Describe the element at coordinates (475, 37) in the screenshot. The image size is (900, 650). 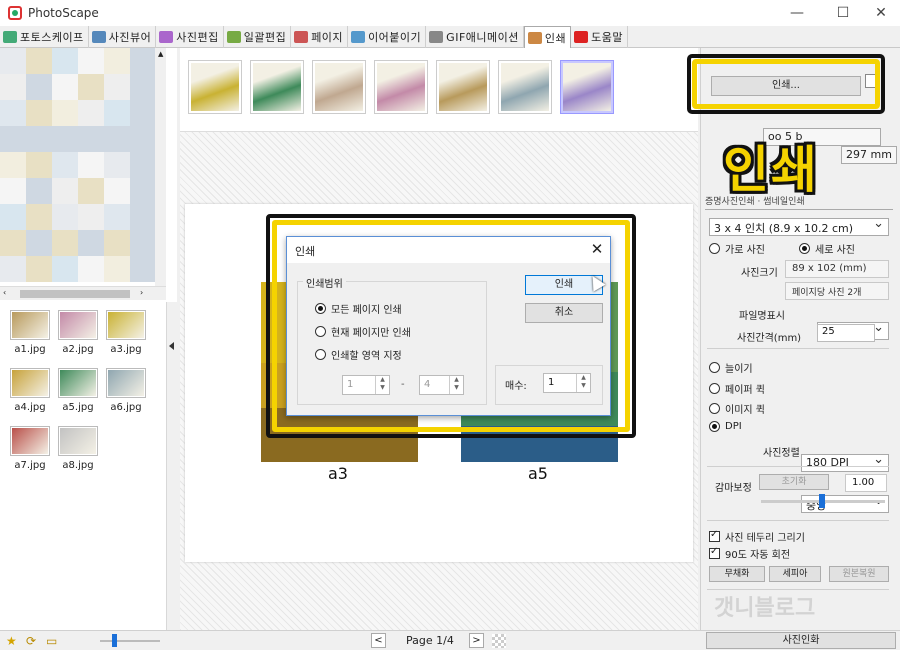
I see `tab-gif: GIF애니메이션` at that location.